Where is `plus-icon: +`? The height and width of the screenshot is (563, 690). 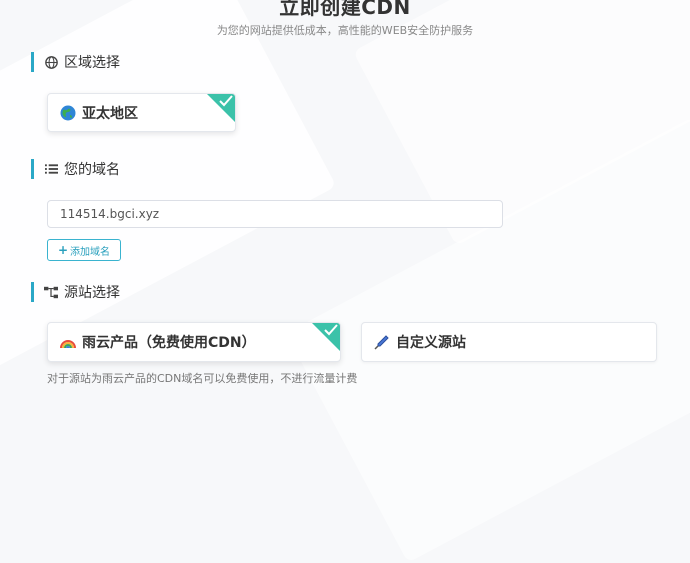 plus-icon: + is located at coordinates (63, 250).